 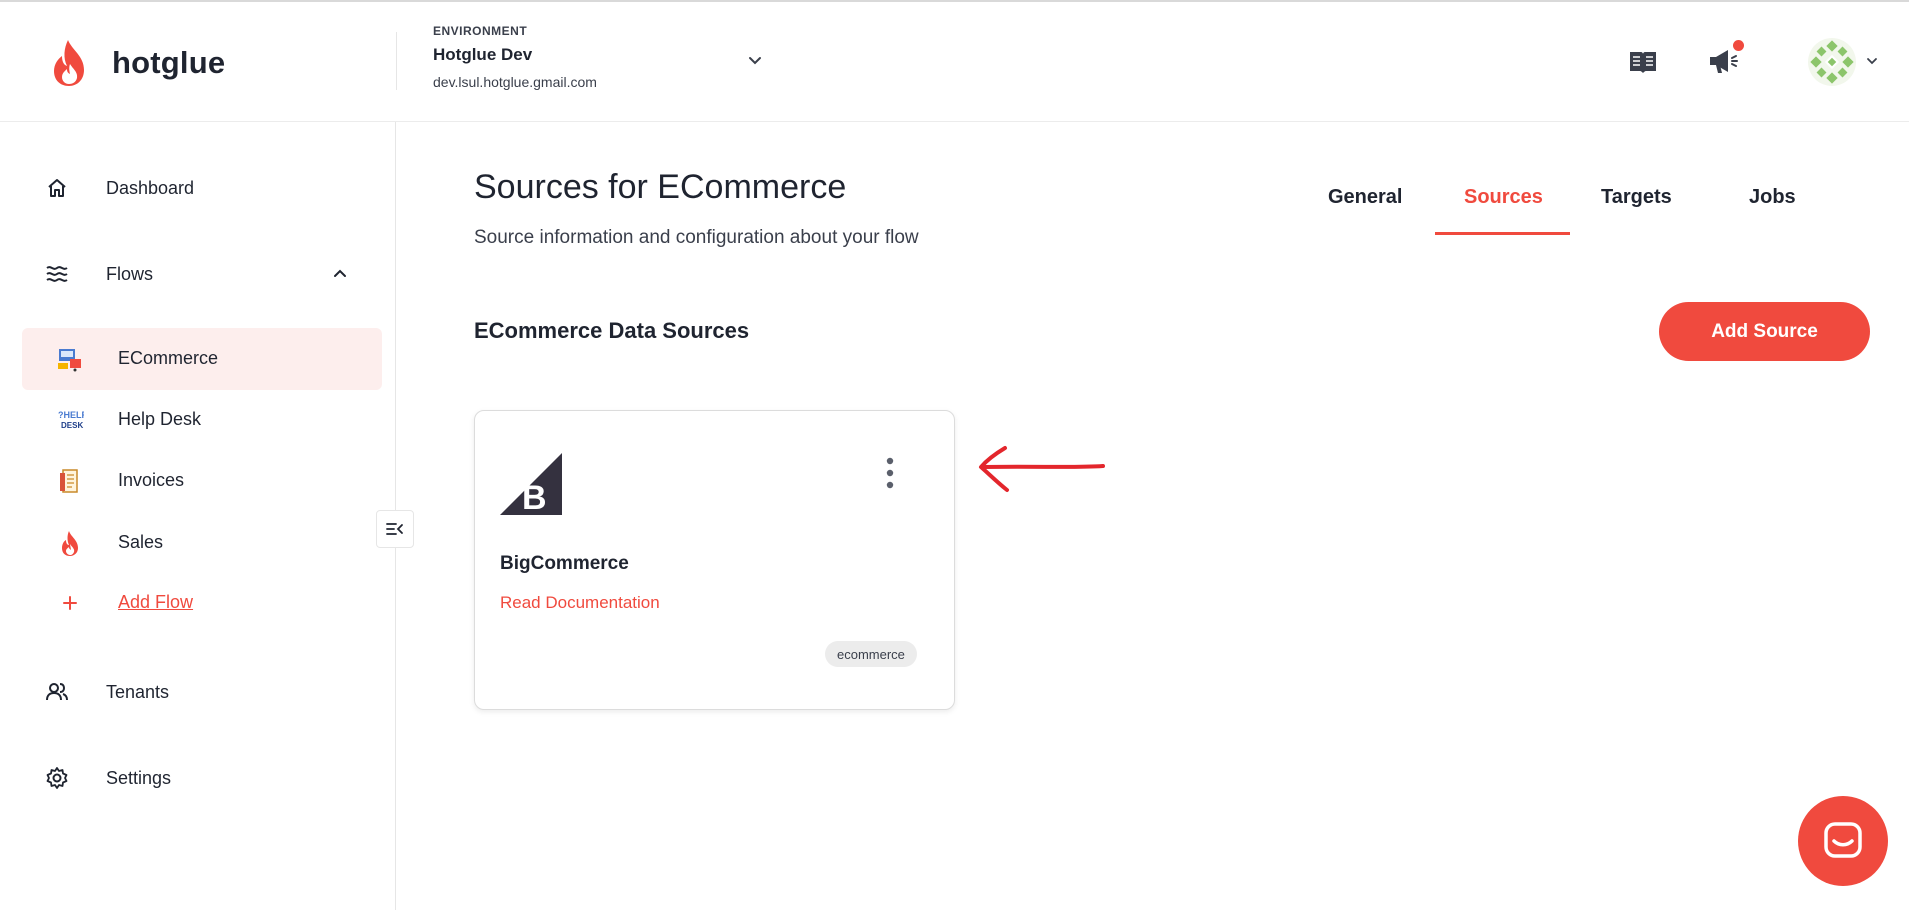 I want to click on sidebar-item-label: Tenants, so click(x=138, y=691).